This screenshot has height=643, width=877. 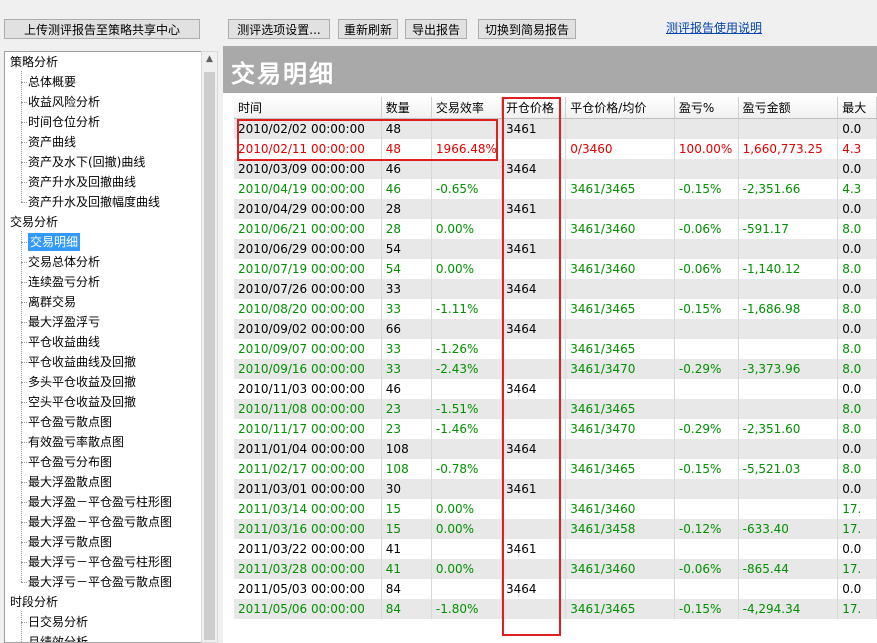 What do you see at coordinates (70, 462) in the screenshot?
I see `tree-item: 平仓盈亏分布图` at bounding box center [70, 462].